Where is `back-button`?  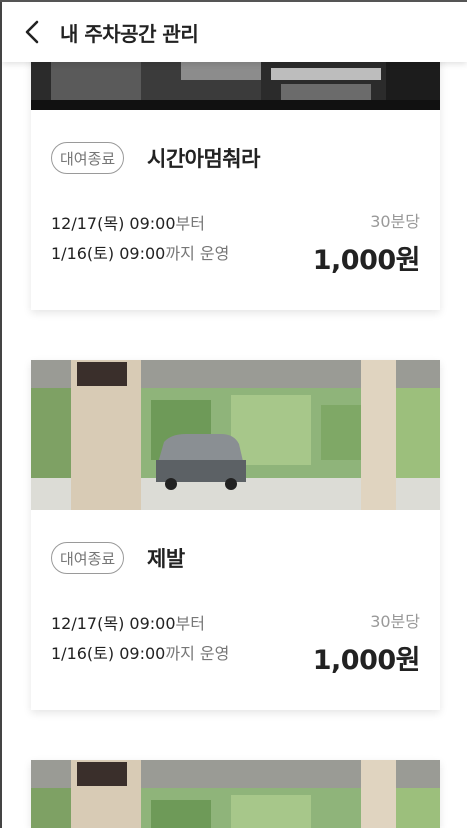 back-button is located at coordinates (32, 32).